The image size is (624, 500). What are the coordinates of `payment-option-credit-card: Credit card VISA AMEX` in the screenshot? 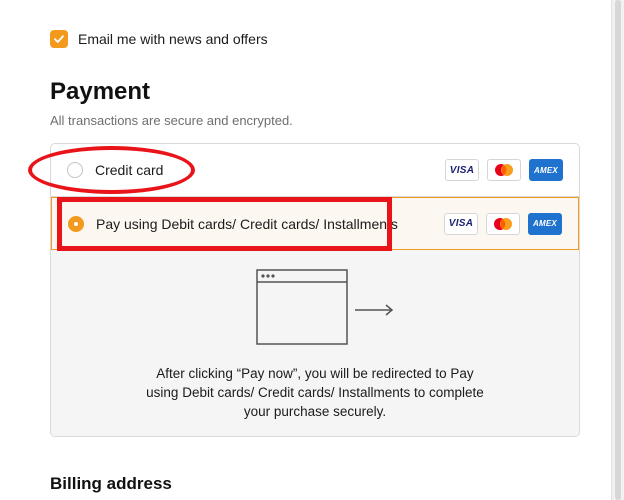 It's located at (315, 170).